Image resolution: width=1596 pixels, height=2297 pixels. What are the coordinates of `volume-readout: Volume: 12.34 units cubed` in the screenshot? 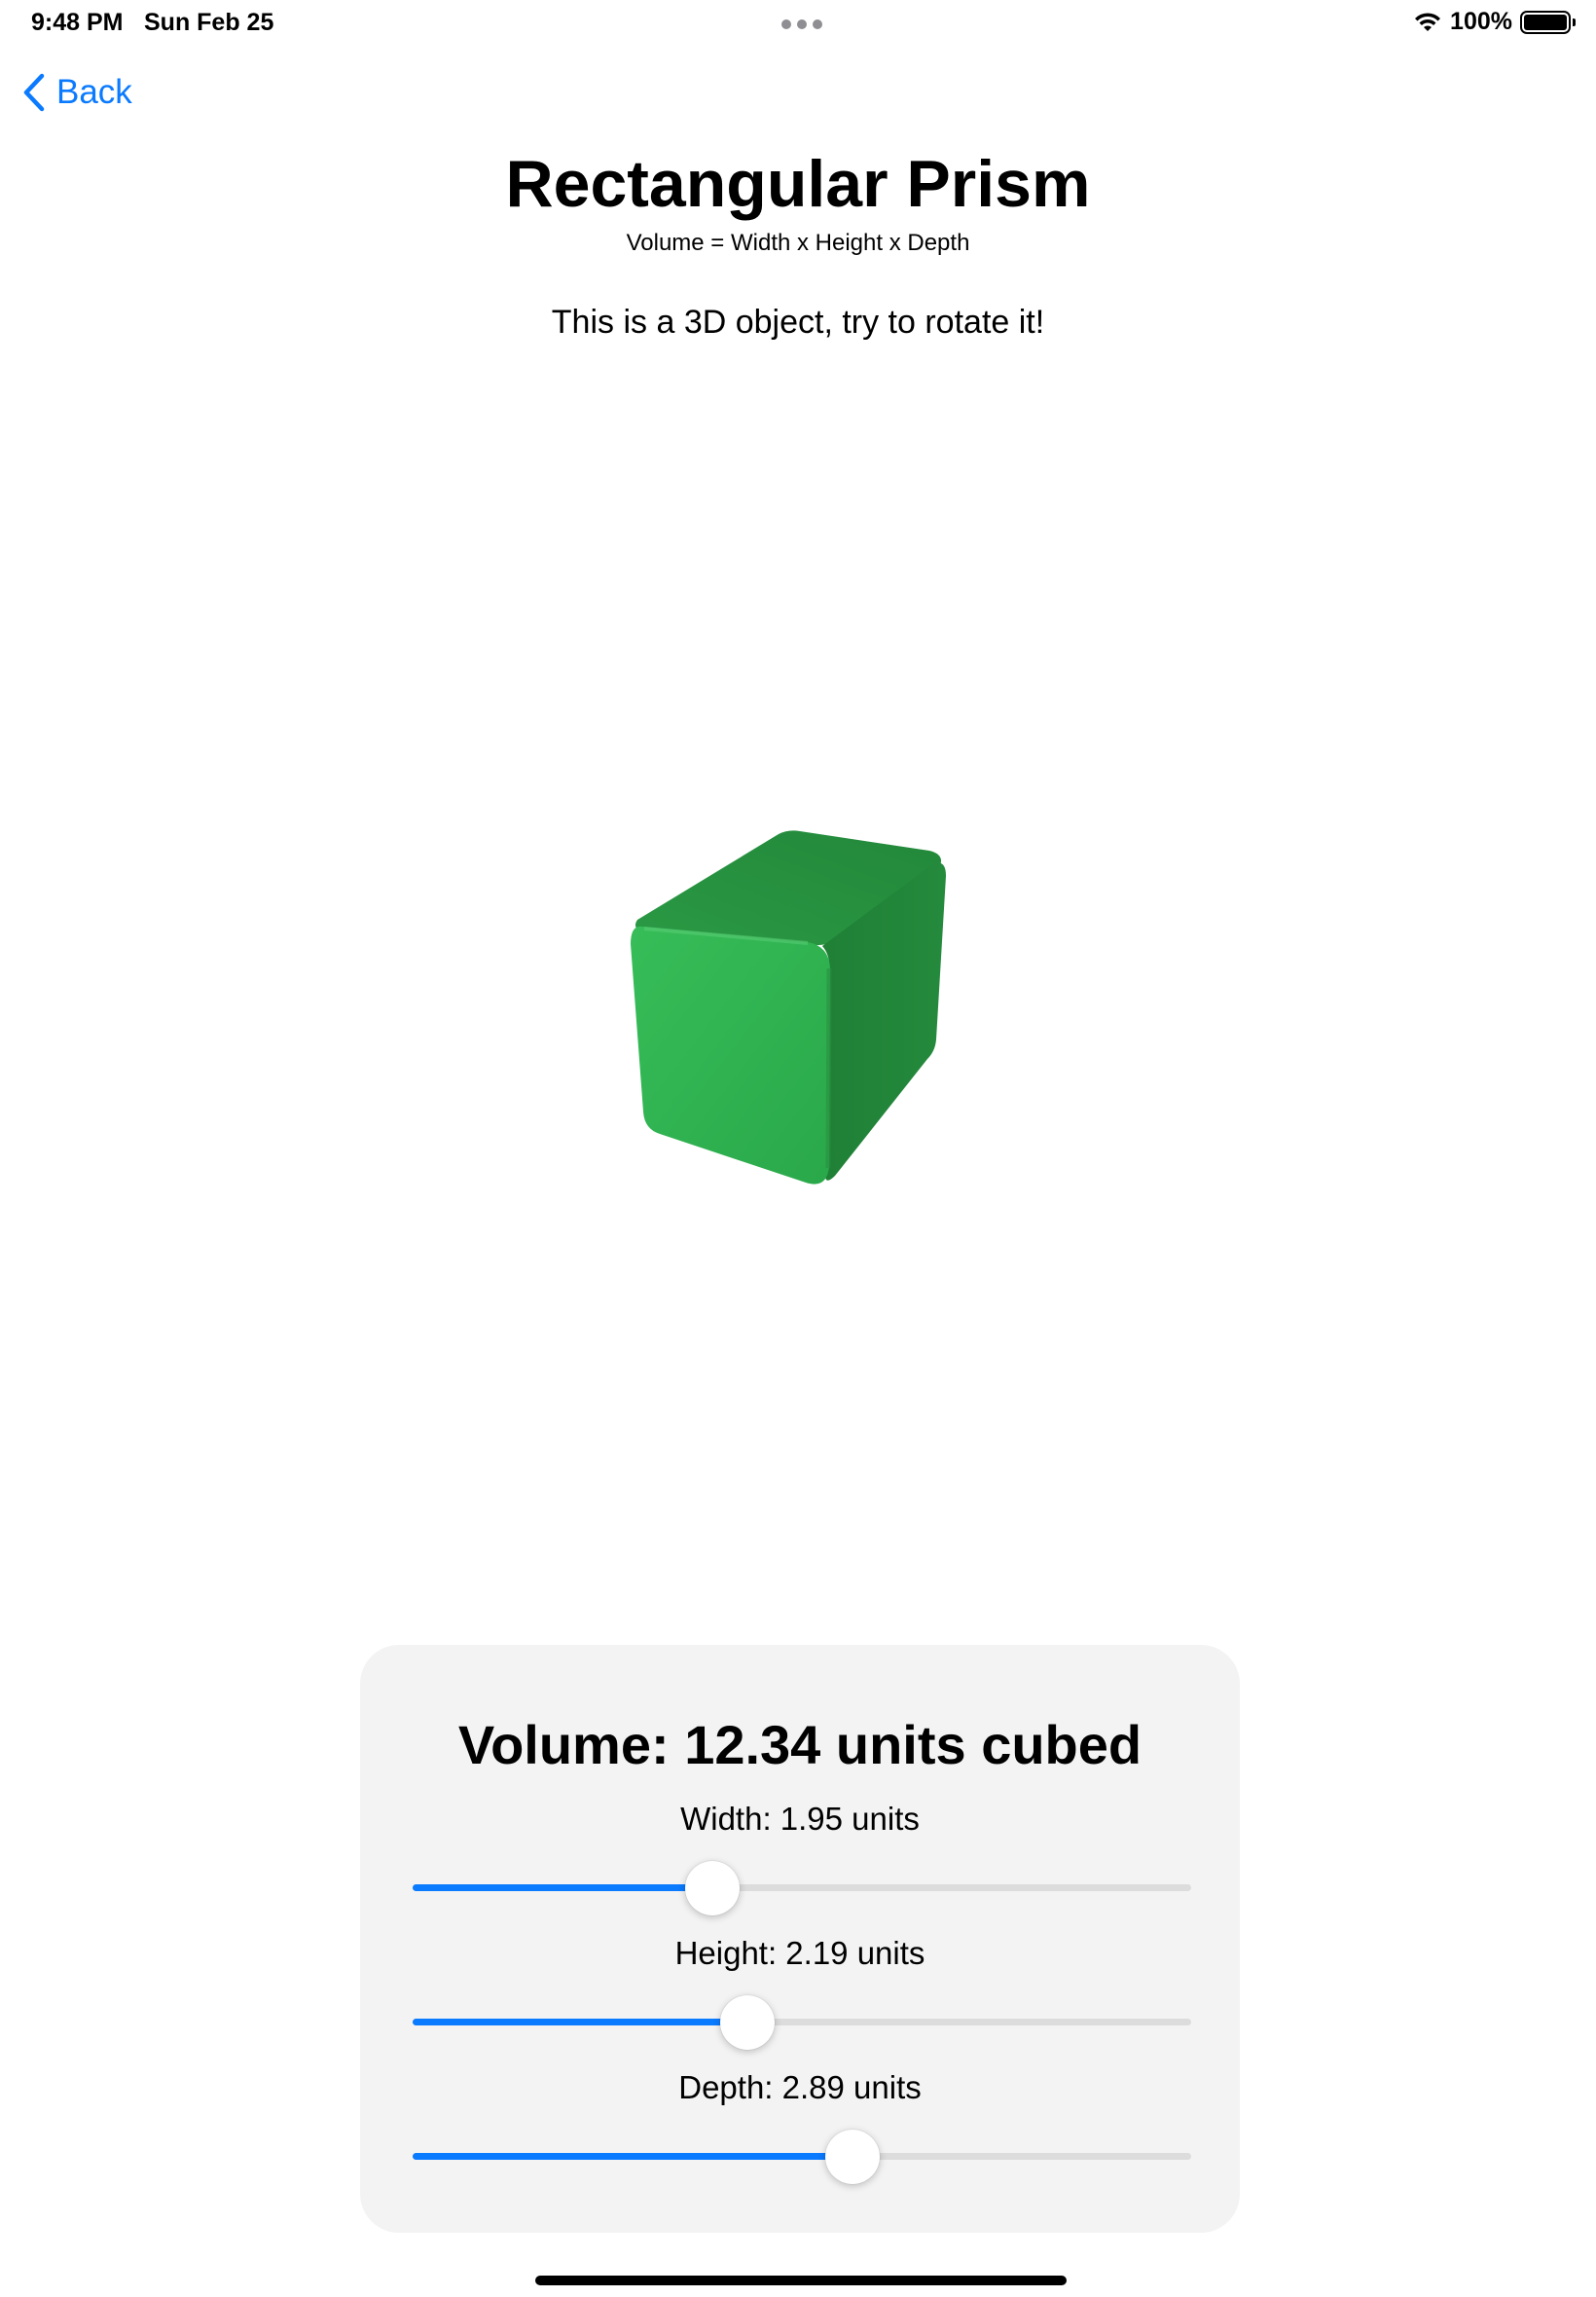 It's located at (800, 1744).